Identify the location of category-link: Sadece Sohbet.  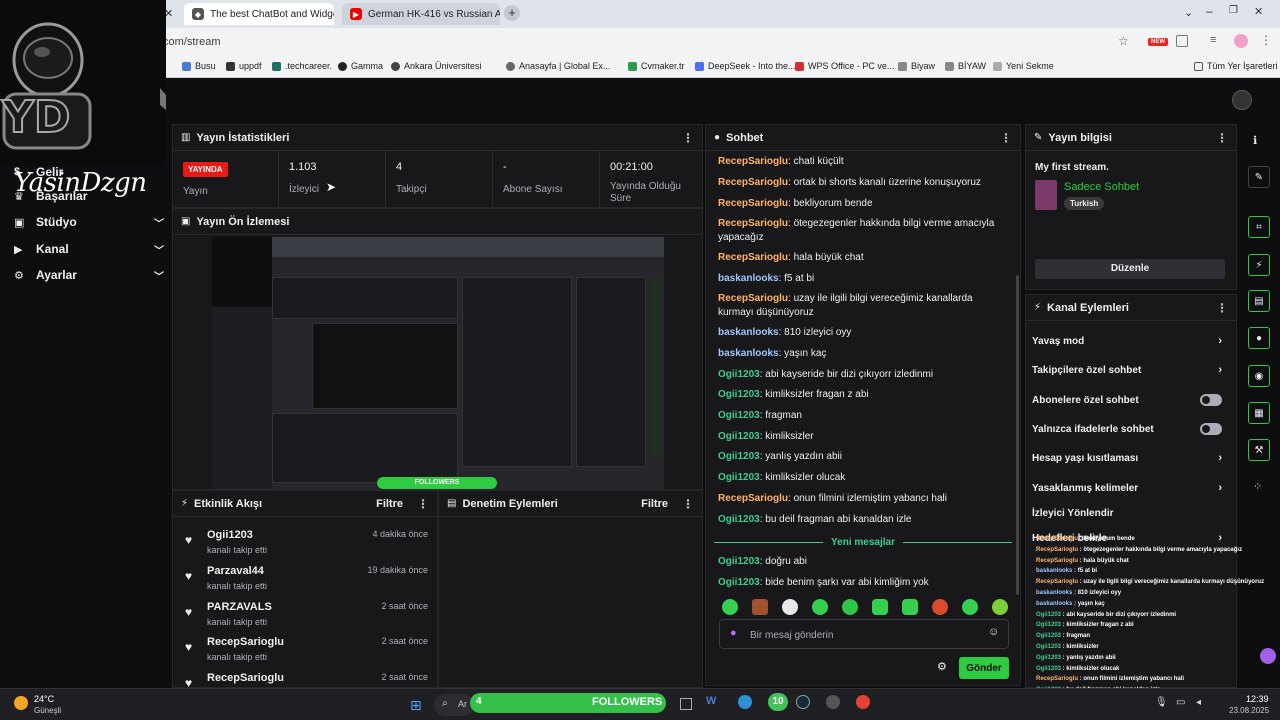
(1101, 187).